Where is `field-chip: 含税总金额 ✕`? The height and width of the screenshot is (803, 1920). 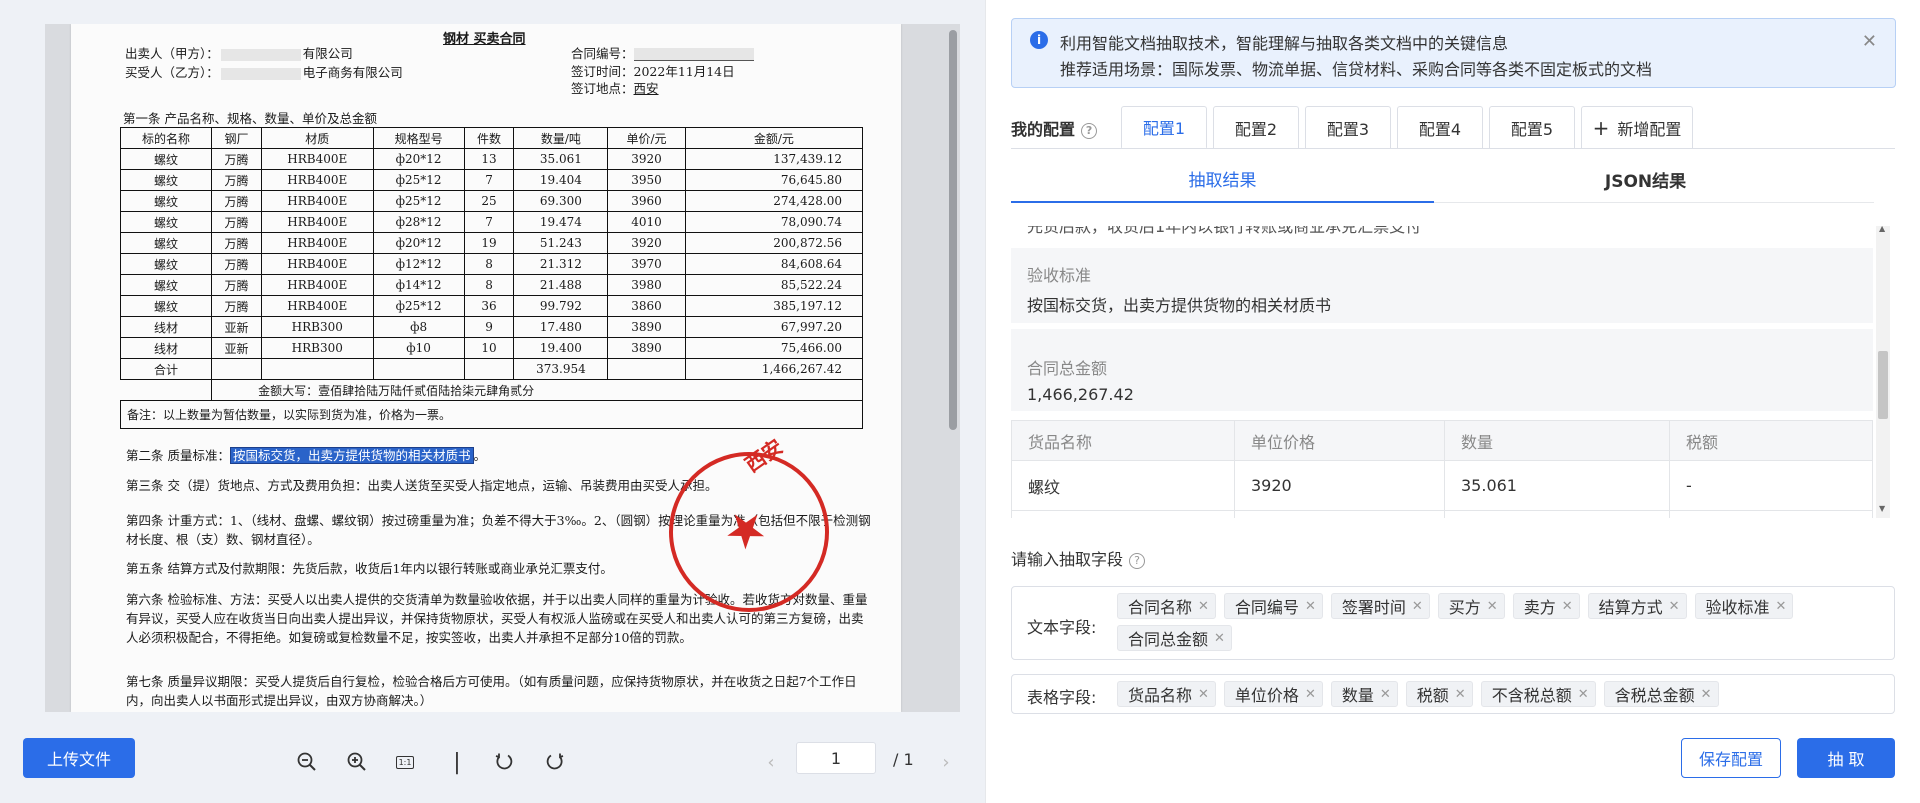
field-chip: 含税总金额 ✕ is located at coordinates (1661, 694).